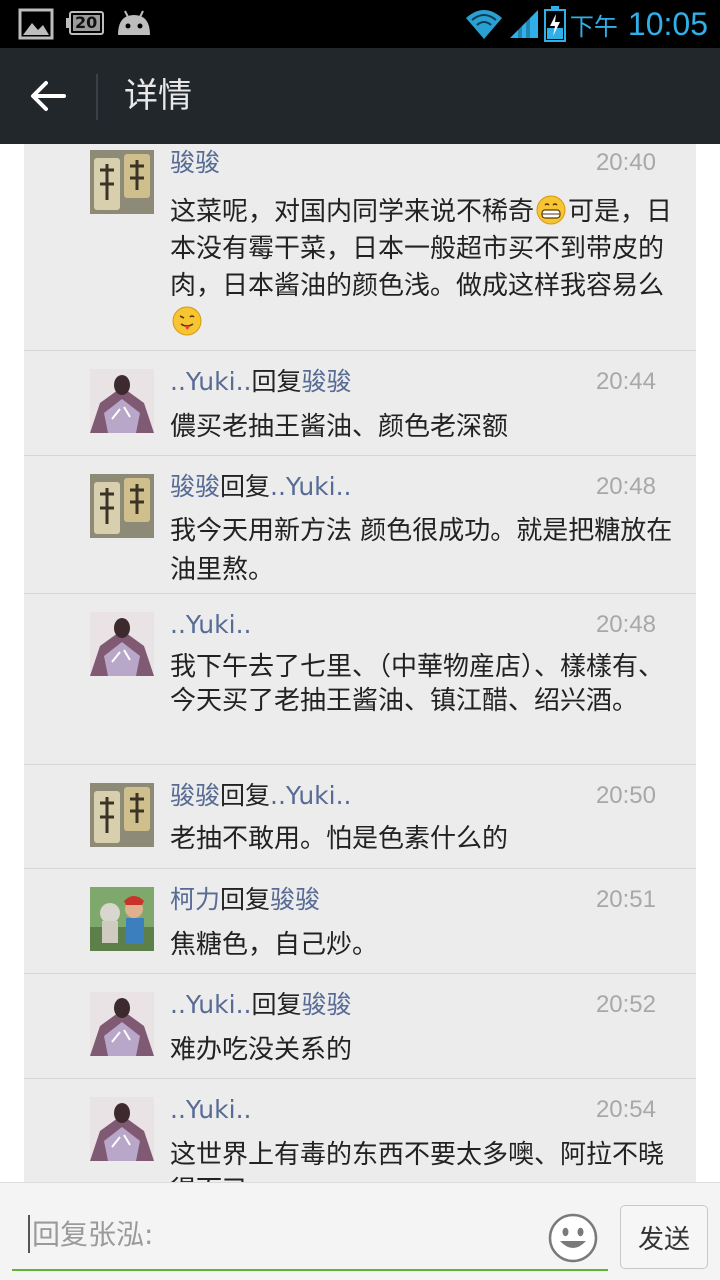  What do you see at coordinates (417, 684) in the screenshot?
I see `comment-text: 我下午去了七里、（中華物産店）、樣樣有、今天买了老抽王酱油、镇江醋、绍兴酒。` at bounding box center [417, 684].